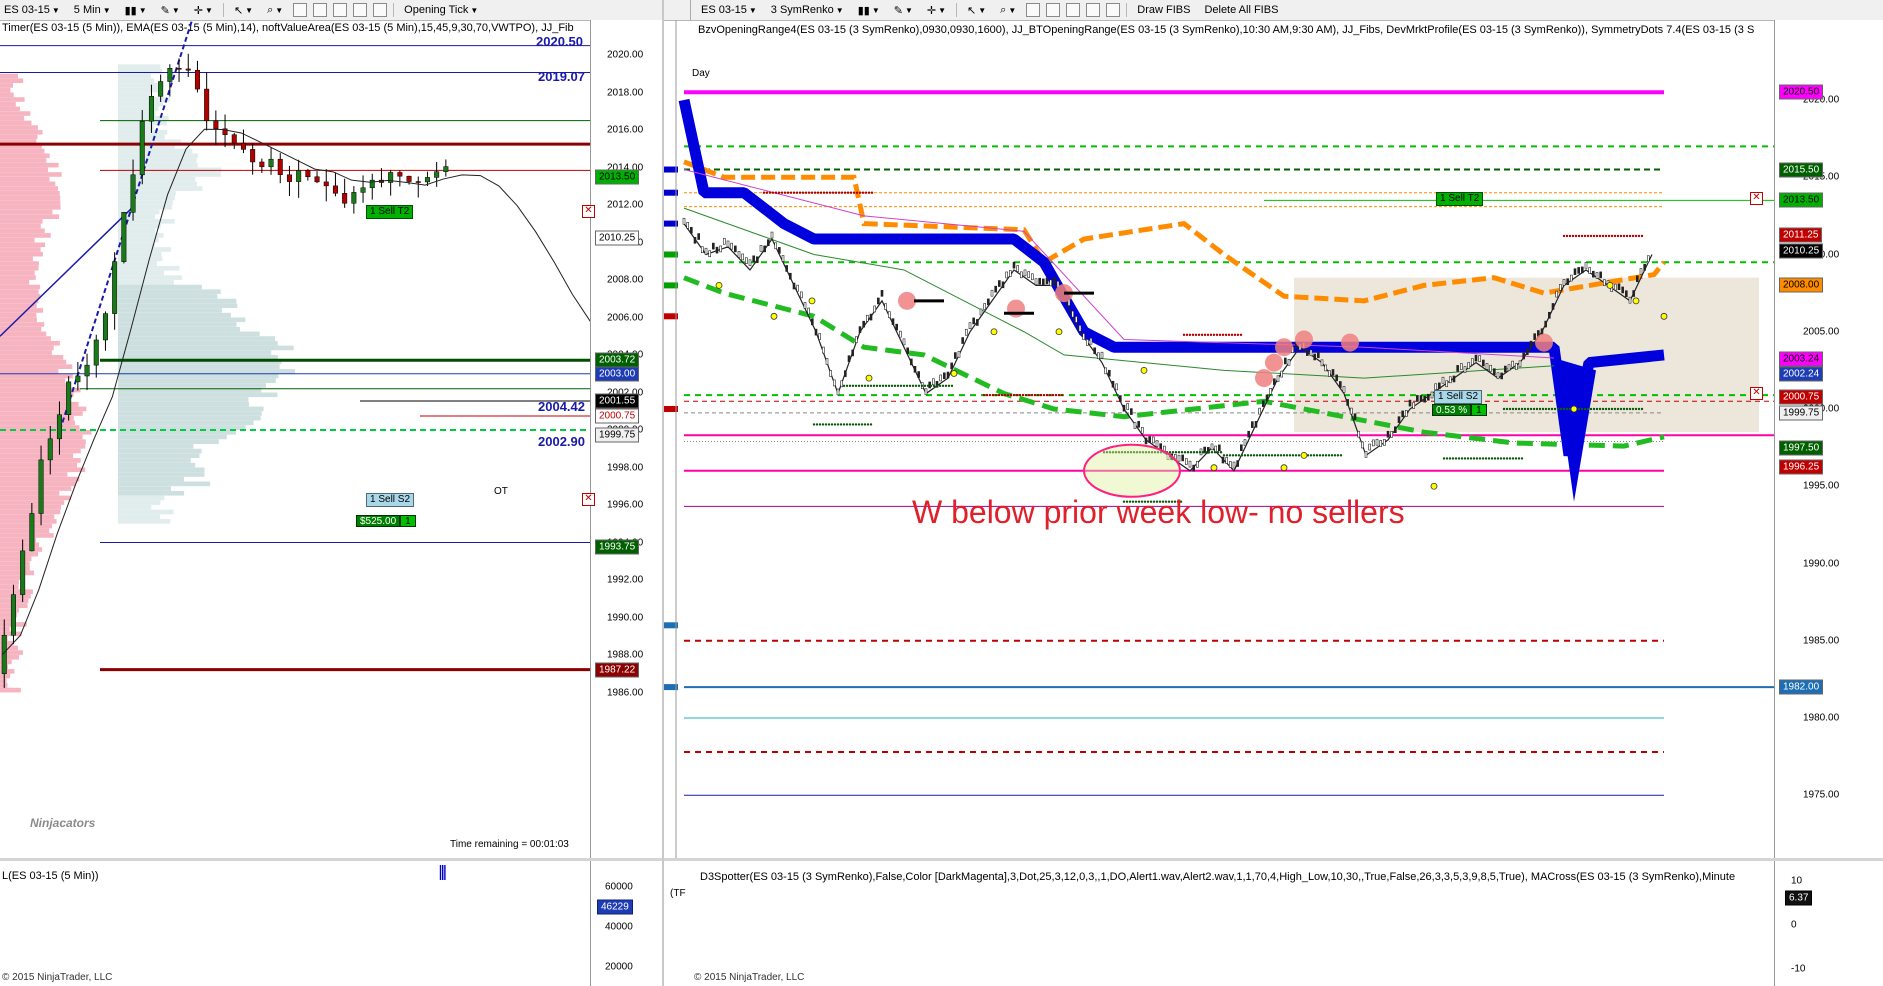  I want to click on left-sell-s2-order: 1 Sell S2, so click(390, 500).